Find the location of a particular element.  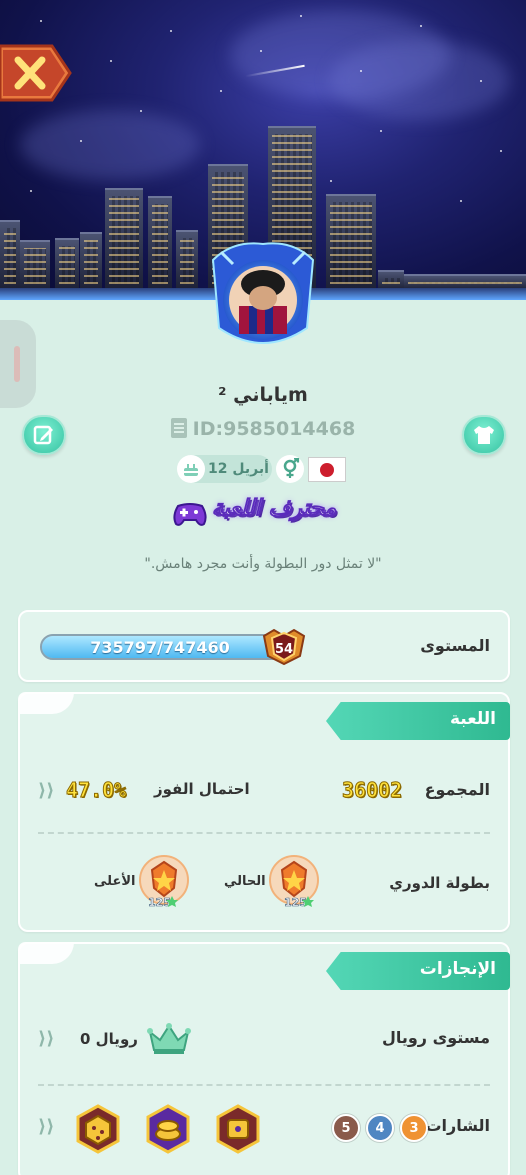

highest-rank-medal: 125 is located at coordinates (164, 882).